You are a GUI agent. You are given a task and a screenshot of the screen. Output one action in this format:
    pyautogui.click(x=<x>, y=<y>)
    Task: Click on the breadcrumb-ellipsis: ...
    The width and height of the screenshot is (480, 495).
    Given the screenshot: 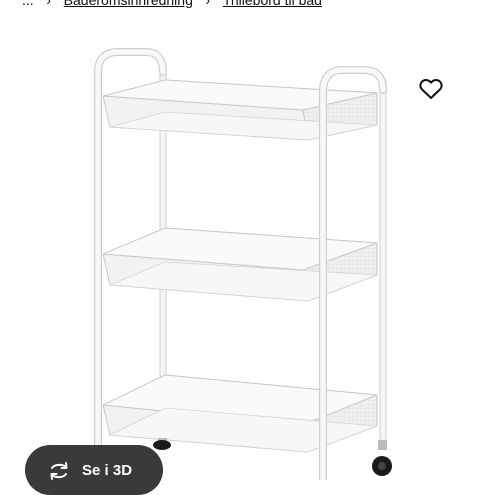 What is the action you would take?
    pyautogui.click(x=28, y=4)
    